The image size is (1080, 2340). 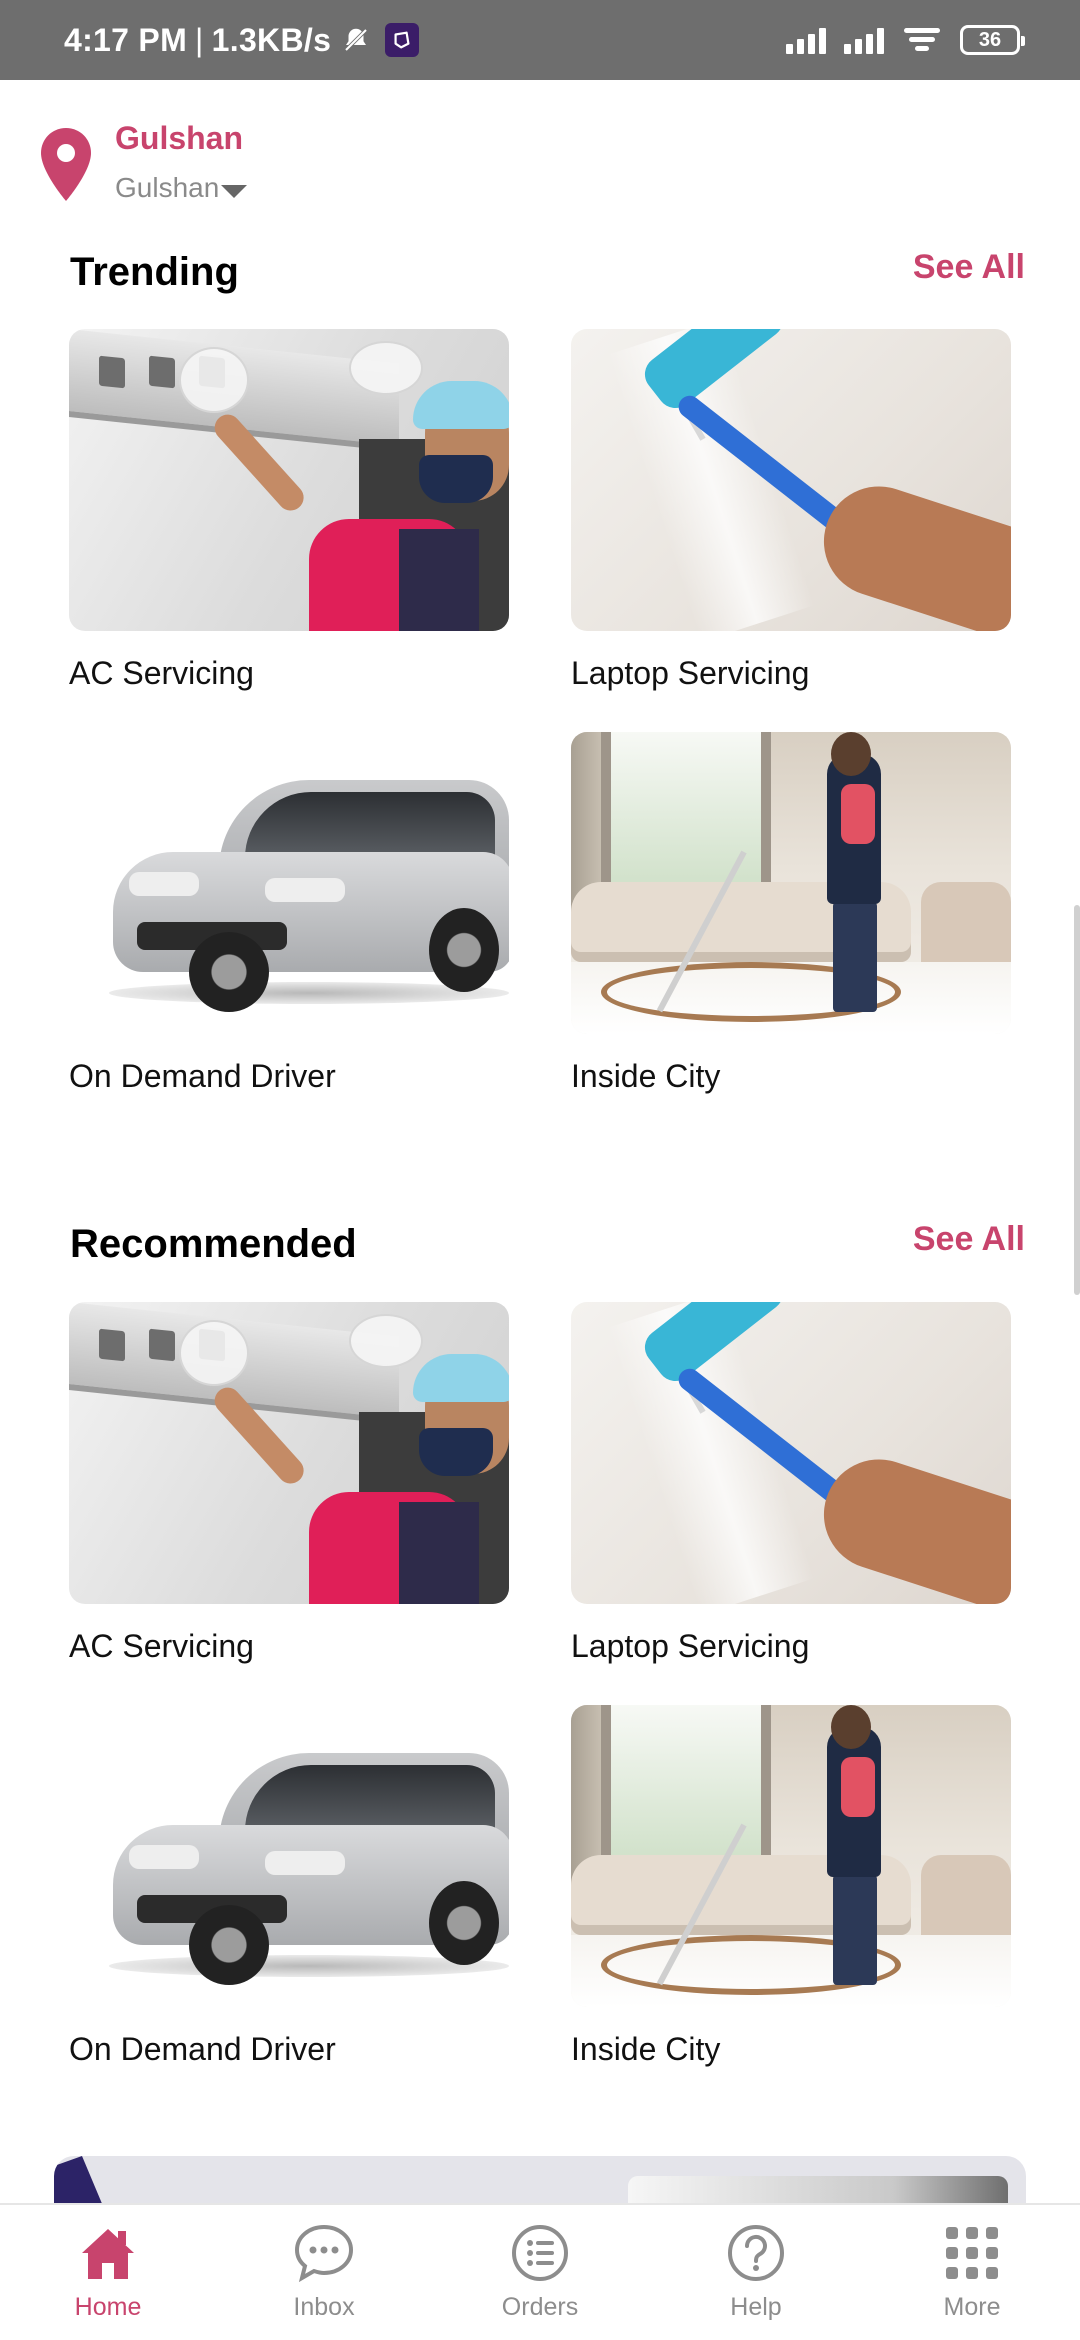 I want to click on see-all-recommended-link: See All, so click(x=969, y=1239).